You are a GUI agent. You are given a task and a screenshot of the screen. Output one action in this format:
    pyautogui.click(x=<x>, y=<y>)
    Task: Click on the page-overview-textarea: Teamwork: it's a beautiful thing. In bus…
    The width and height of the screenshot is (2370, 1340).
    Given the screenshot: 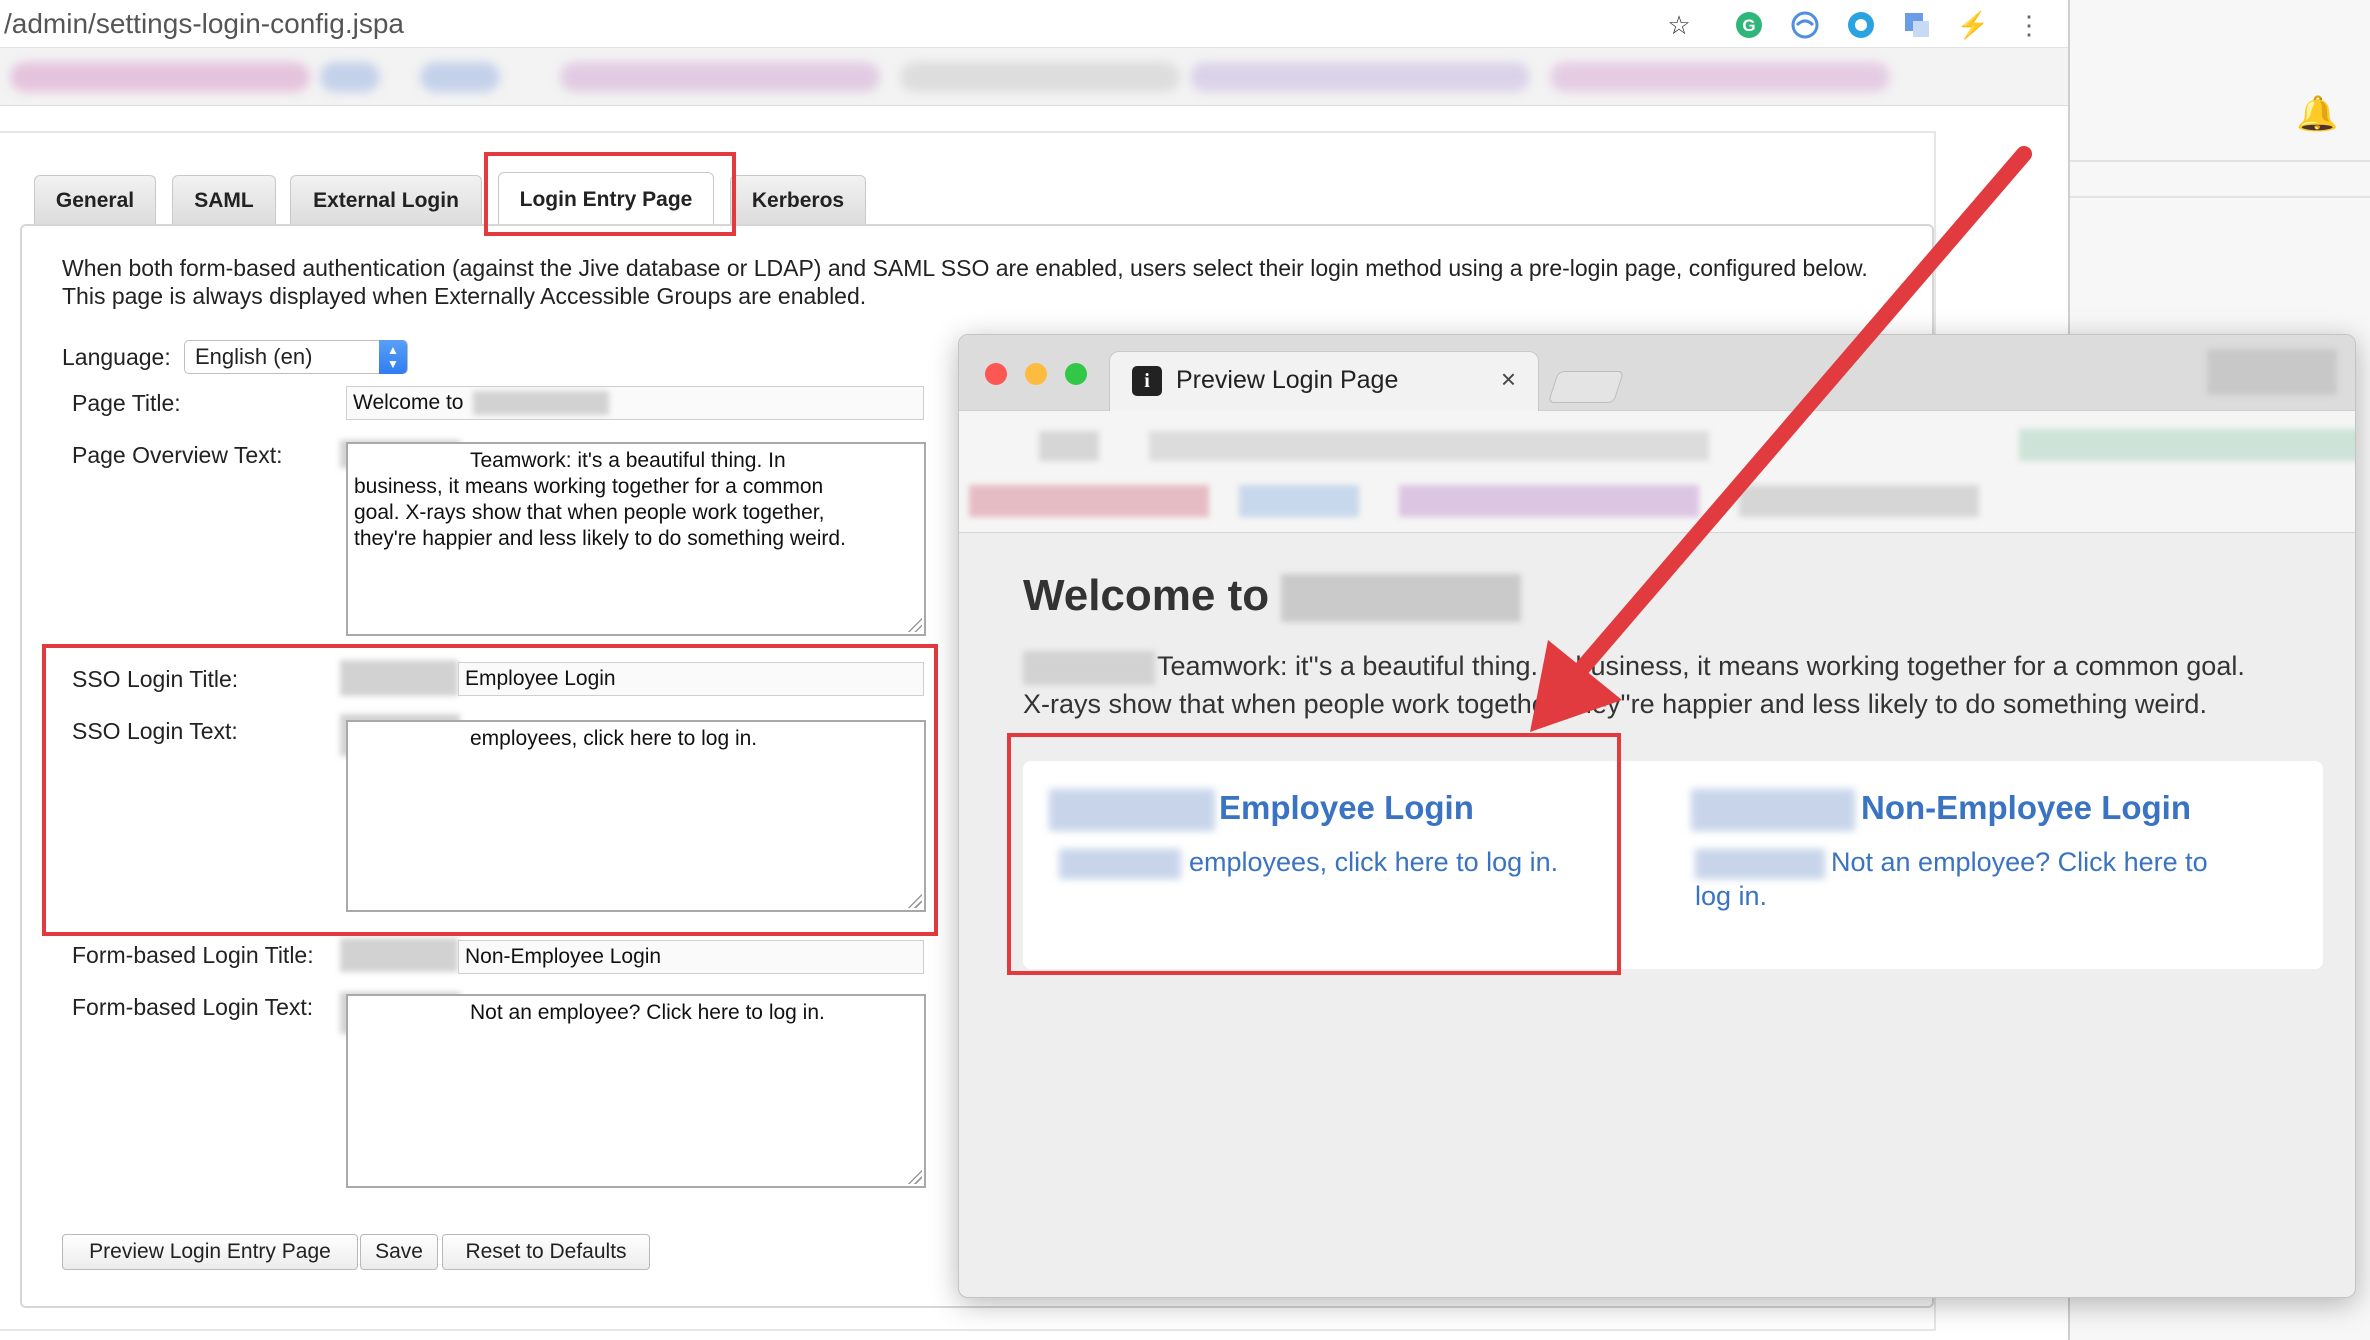 What is the action you would take?
    pyautogui.click(x=636, y=539)
    